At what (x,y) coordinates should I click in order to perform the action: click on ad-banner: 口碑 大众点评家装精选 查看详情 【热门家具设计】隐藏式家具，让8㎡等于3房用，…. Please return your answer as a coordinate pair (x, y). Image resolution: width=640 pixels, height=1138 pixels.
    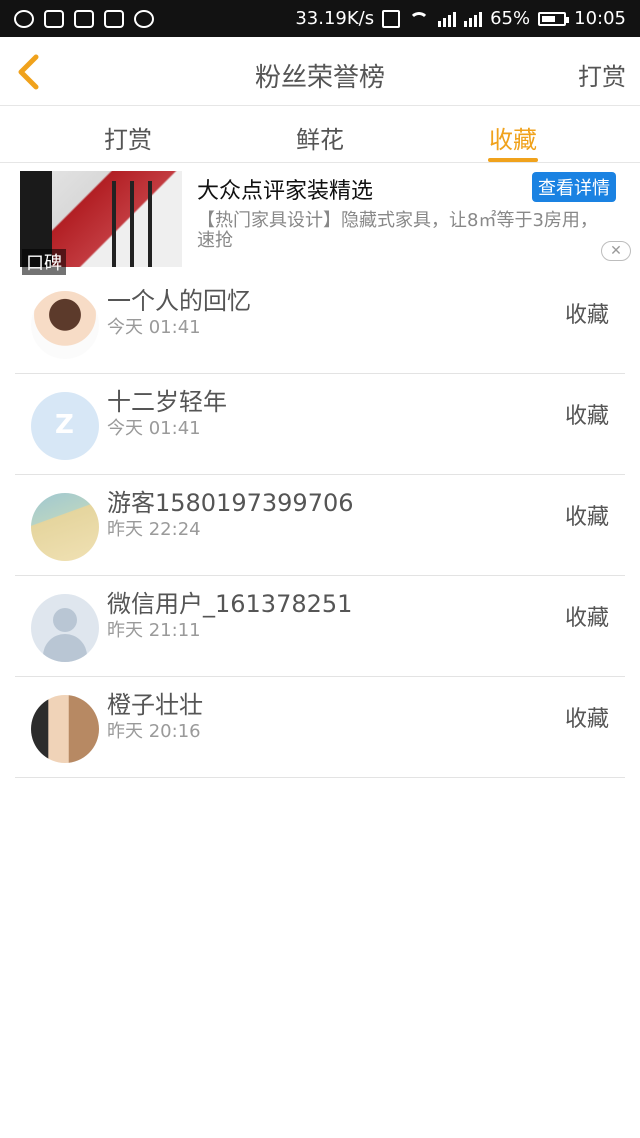
    Looking at the image, I should click on (320, 219).